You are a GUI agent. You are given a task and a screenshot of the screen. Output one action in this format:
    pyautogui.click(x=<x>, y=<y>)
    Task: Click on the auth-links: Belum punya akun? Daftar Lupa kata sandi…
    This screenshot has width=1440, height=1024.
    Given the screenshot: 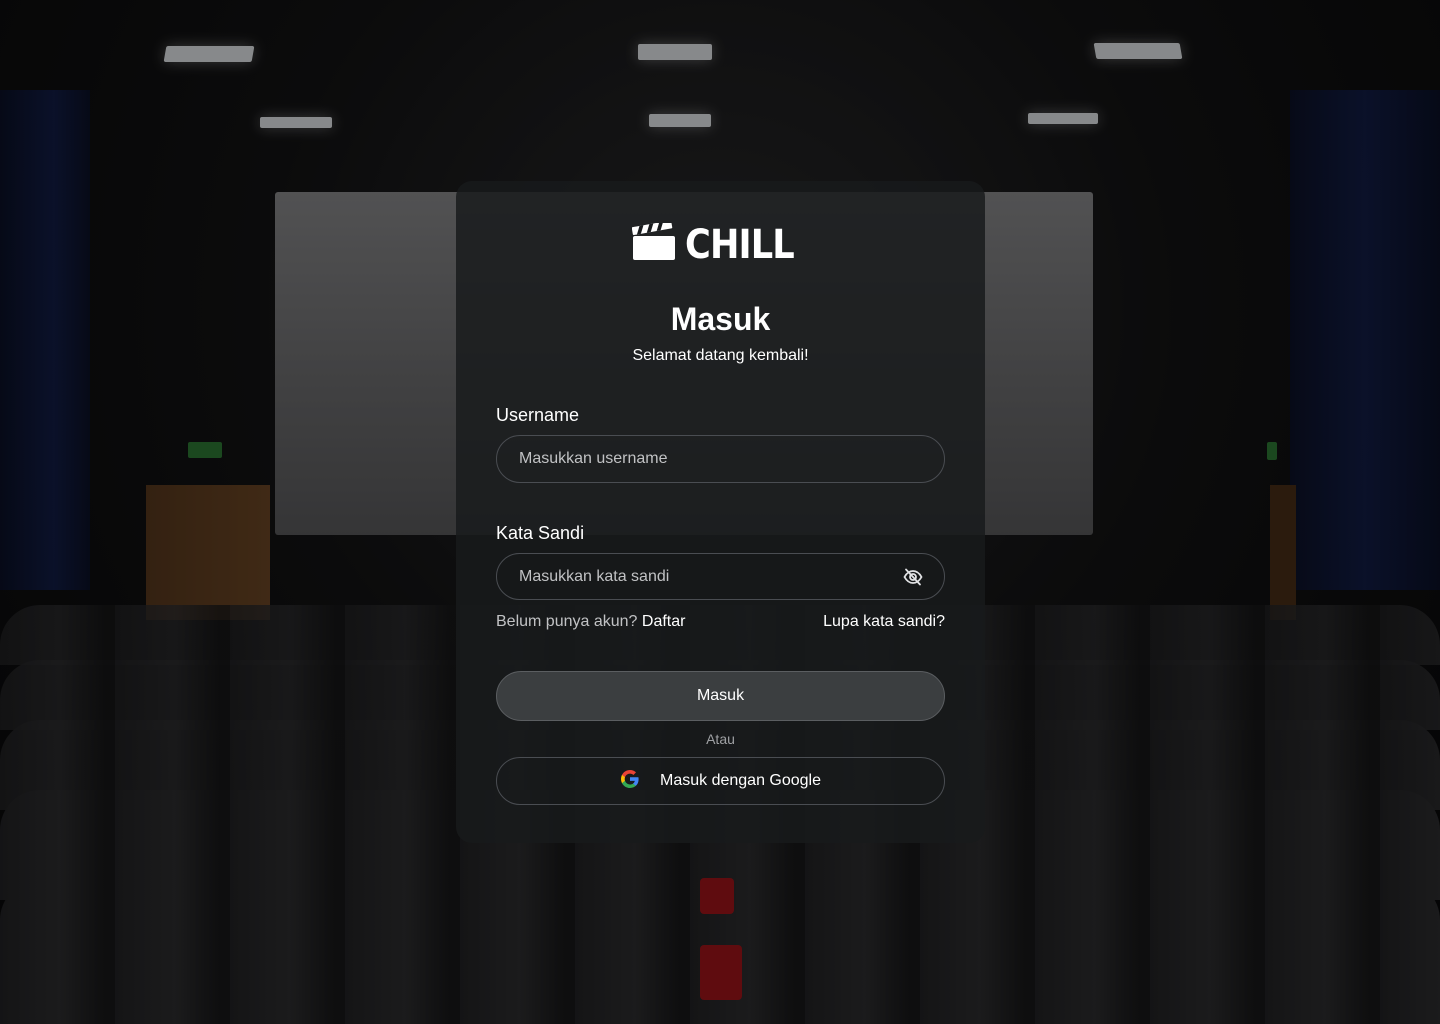 What is the action you would take?
    pyautogui.click(x=720, y=622)
    